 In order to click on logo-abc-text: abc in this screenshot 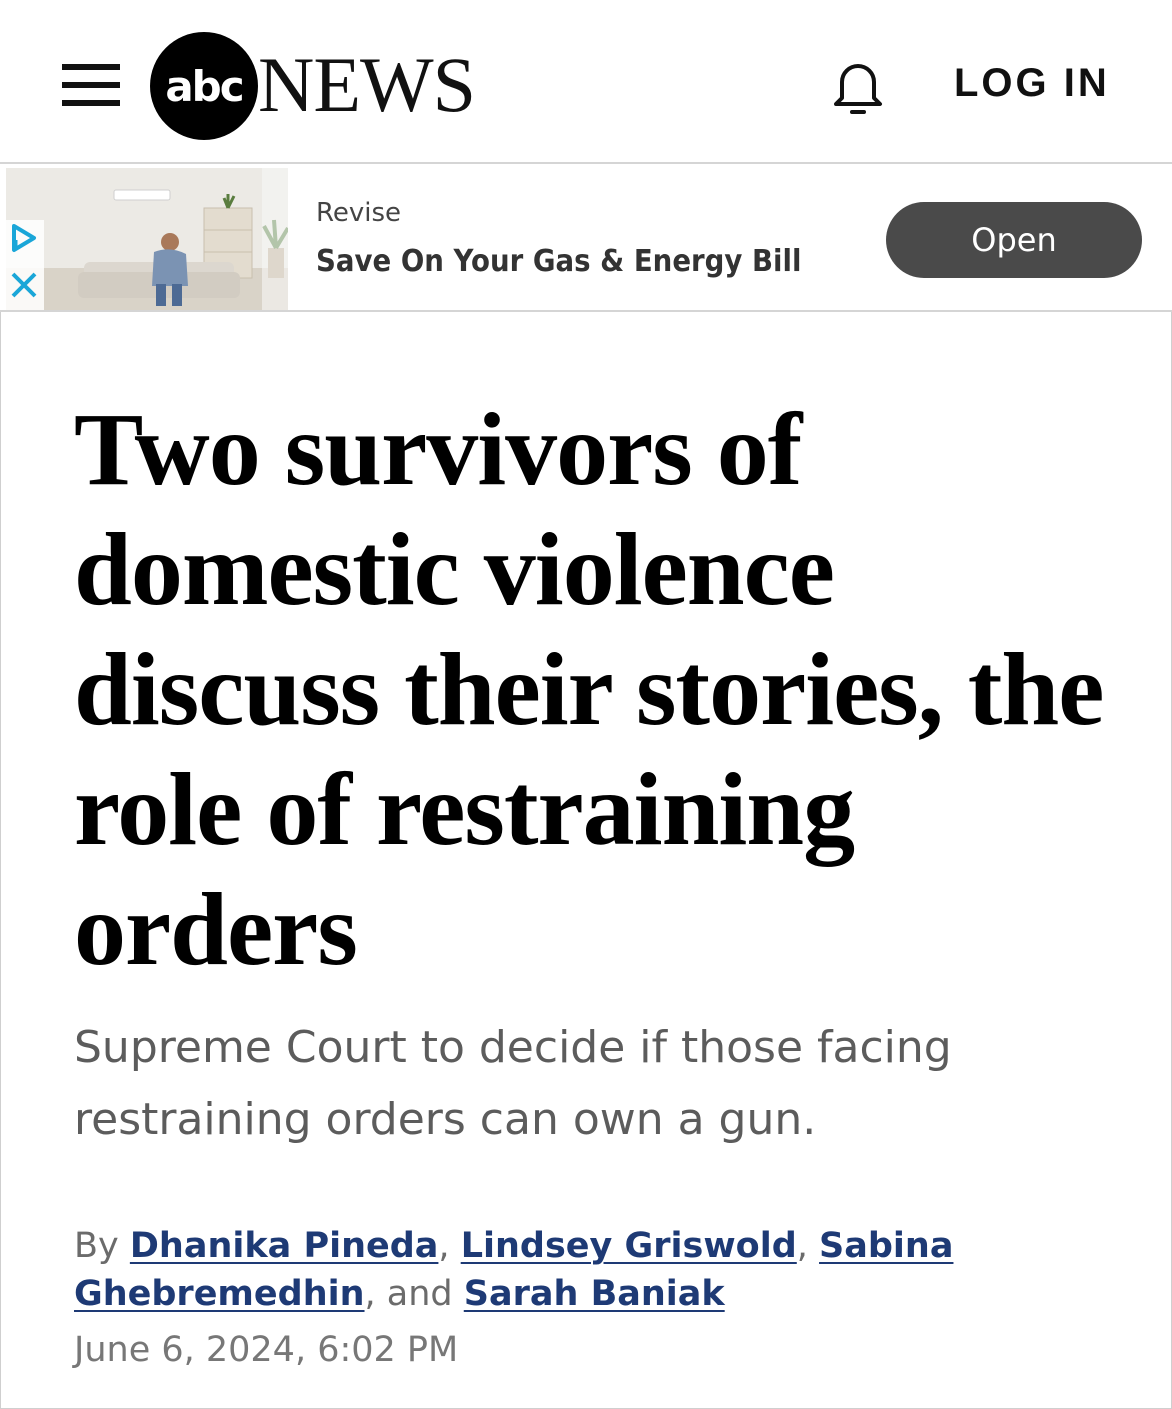, I will do `click(204, 86)`.